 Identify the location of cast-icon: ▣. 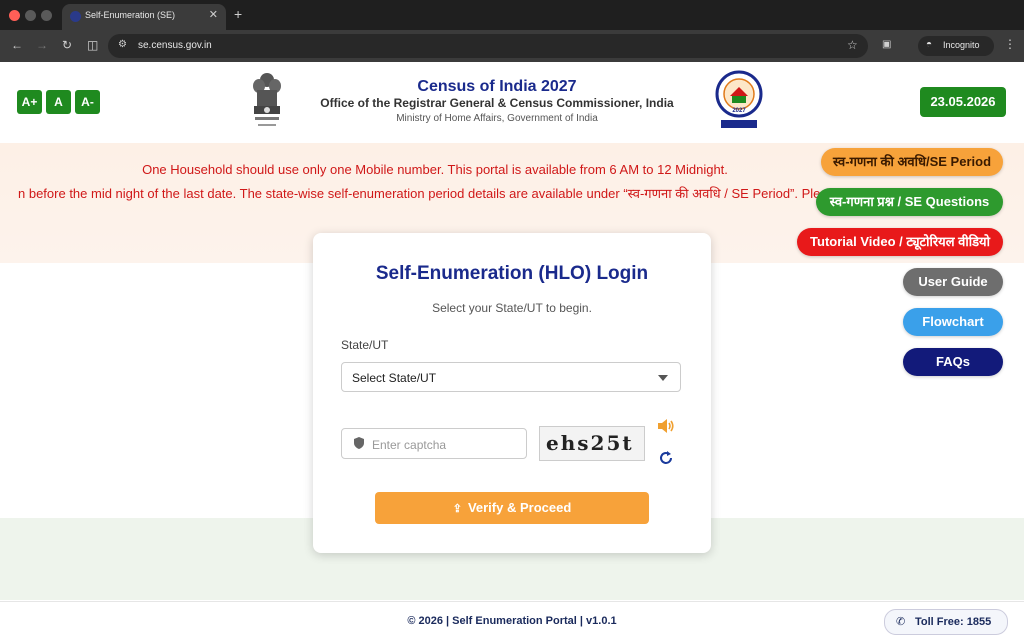
(886, 44).